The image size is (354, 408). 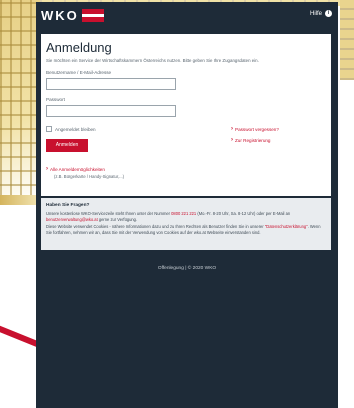 I want to click on help-label: Hilfe, so click(x=315, y=13).